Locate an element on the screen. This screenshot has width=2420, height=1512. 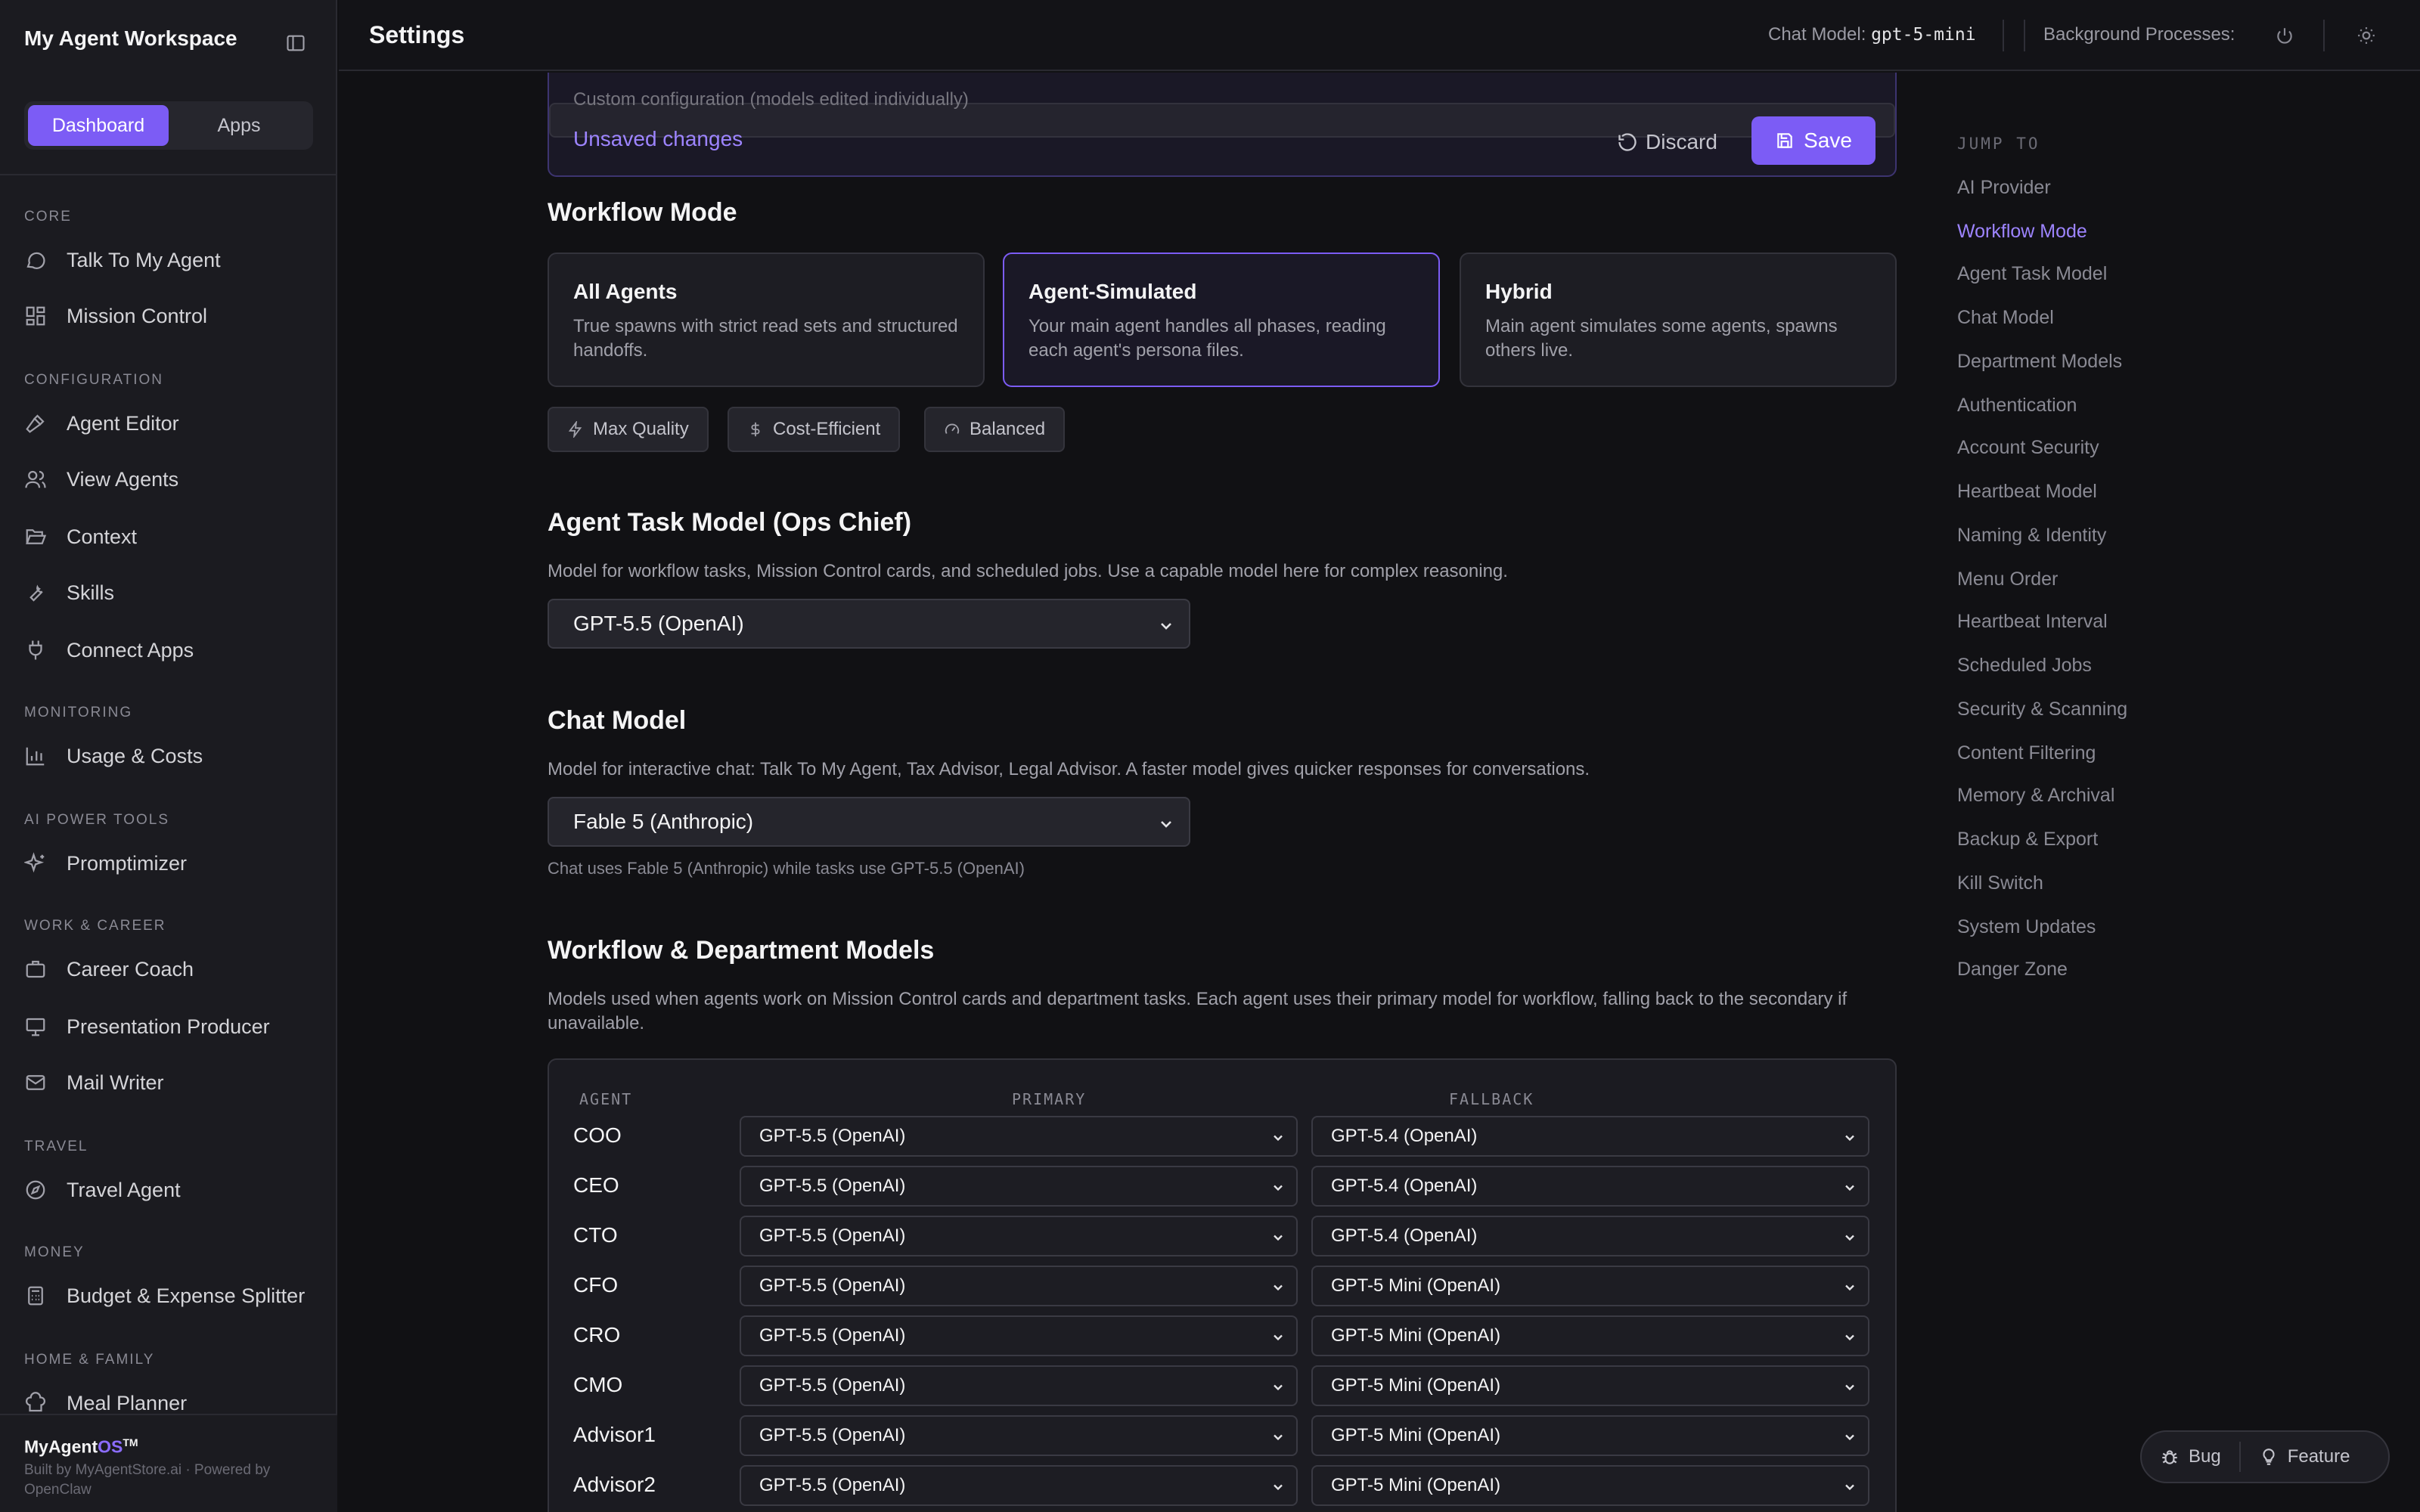
jump-link-ai-provider: AI Provider is located at coordinates (2004, 188).